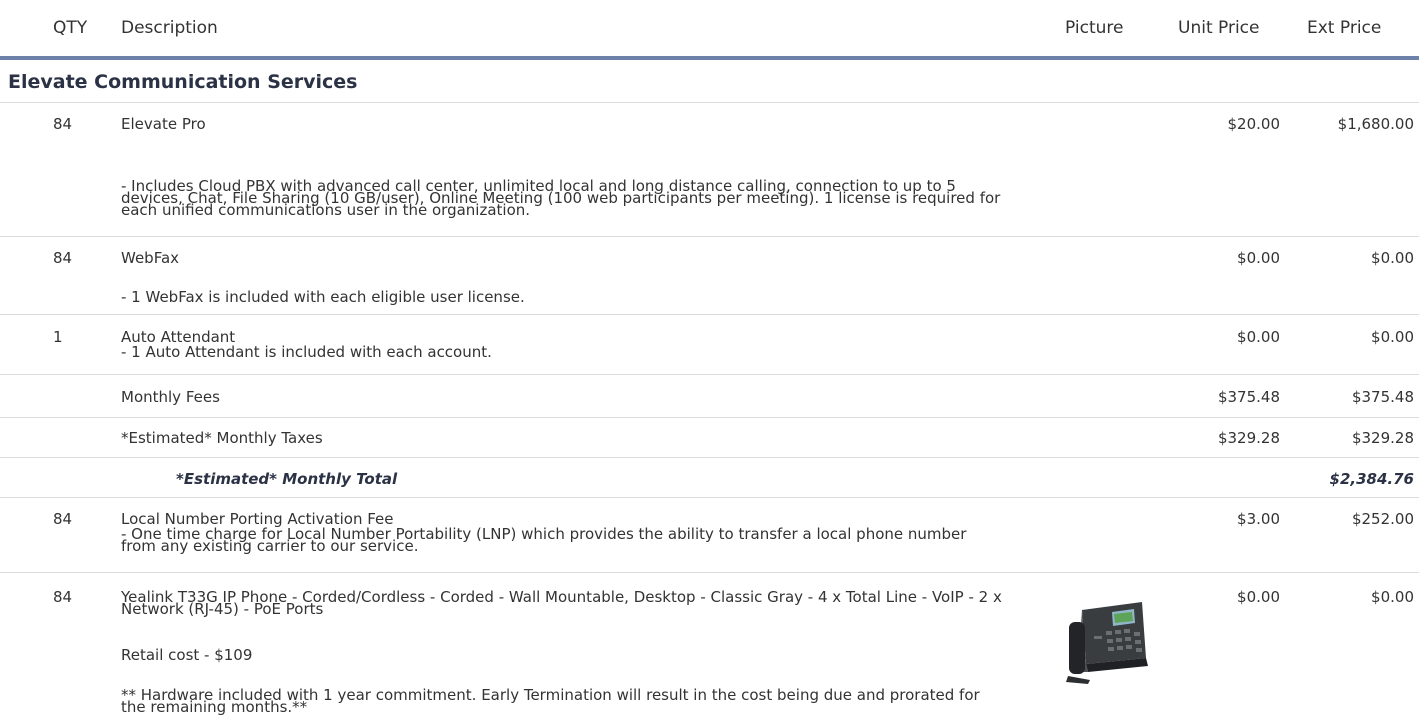 The image size is (1419, 719). What do you see at coordinates (287, 479) in the screenshot?
I see `monthly-total-label: *Estimated* Monthly Total` at bounding box center [287, 479].